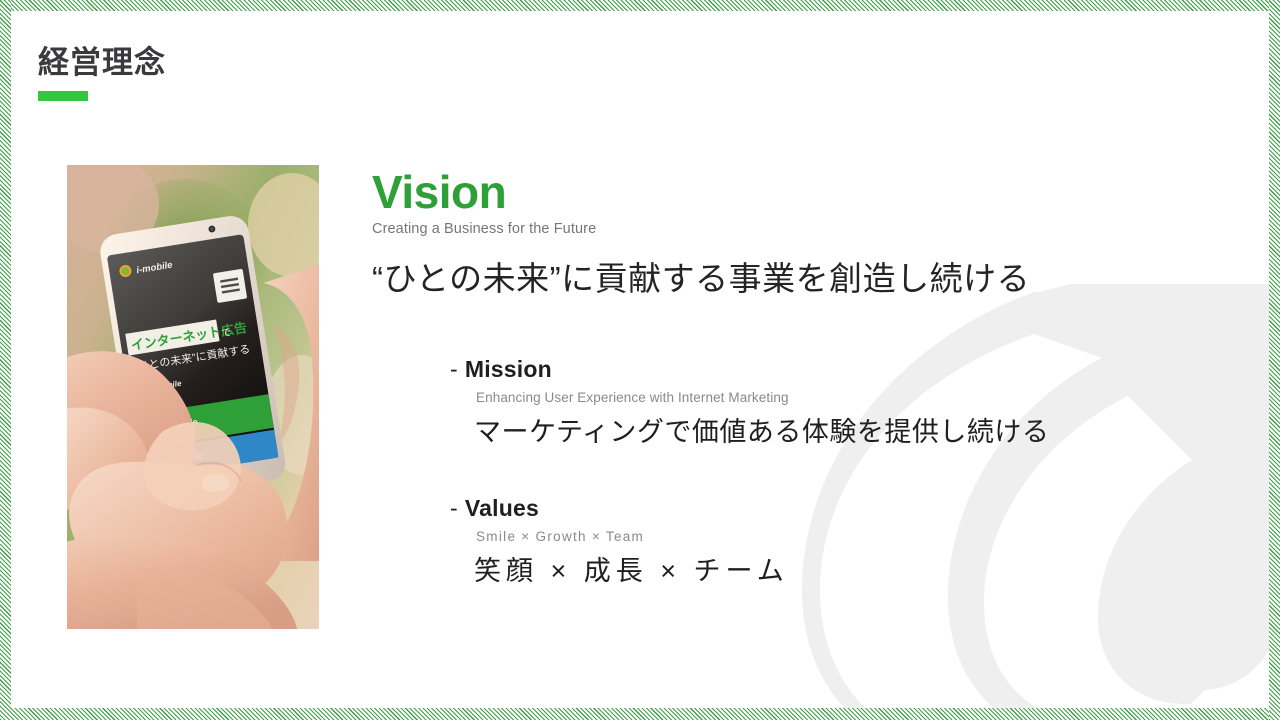 The height and width of the screenshot is (720, 1280). I want to click on values-label-text: Values, so click(501, 507).